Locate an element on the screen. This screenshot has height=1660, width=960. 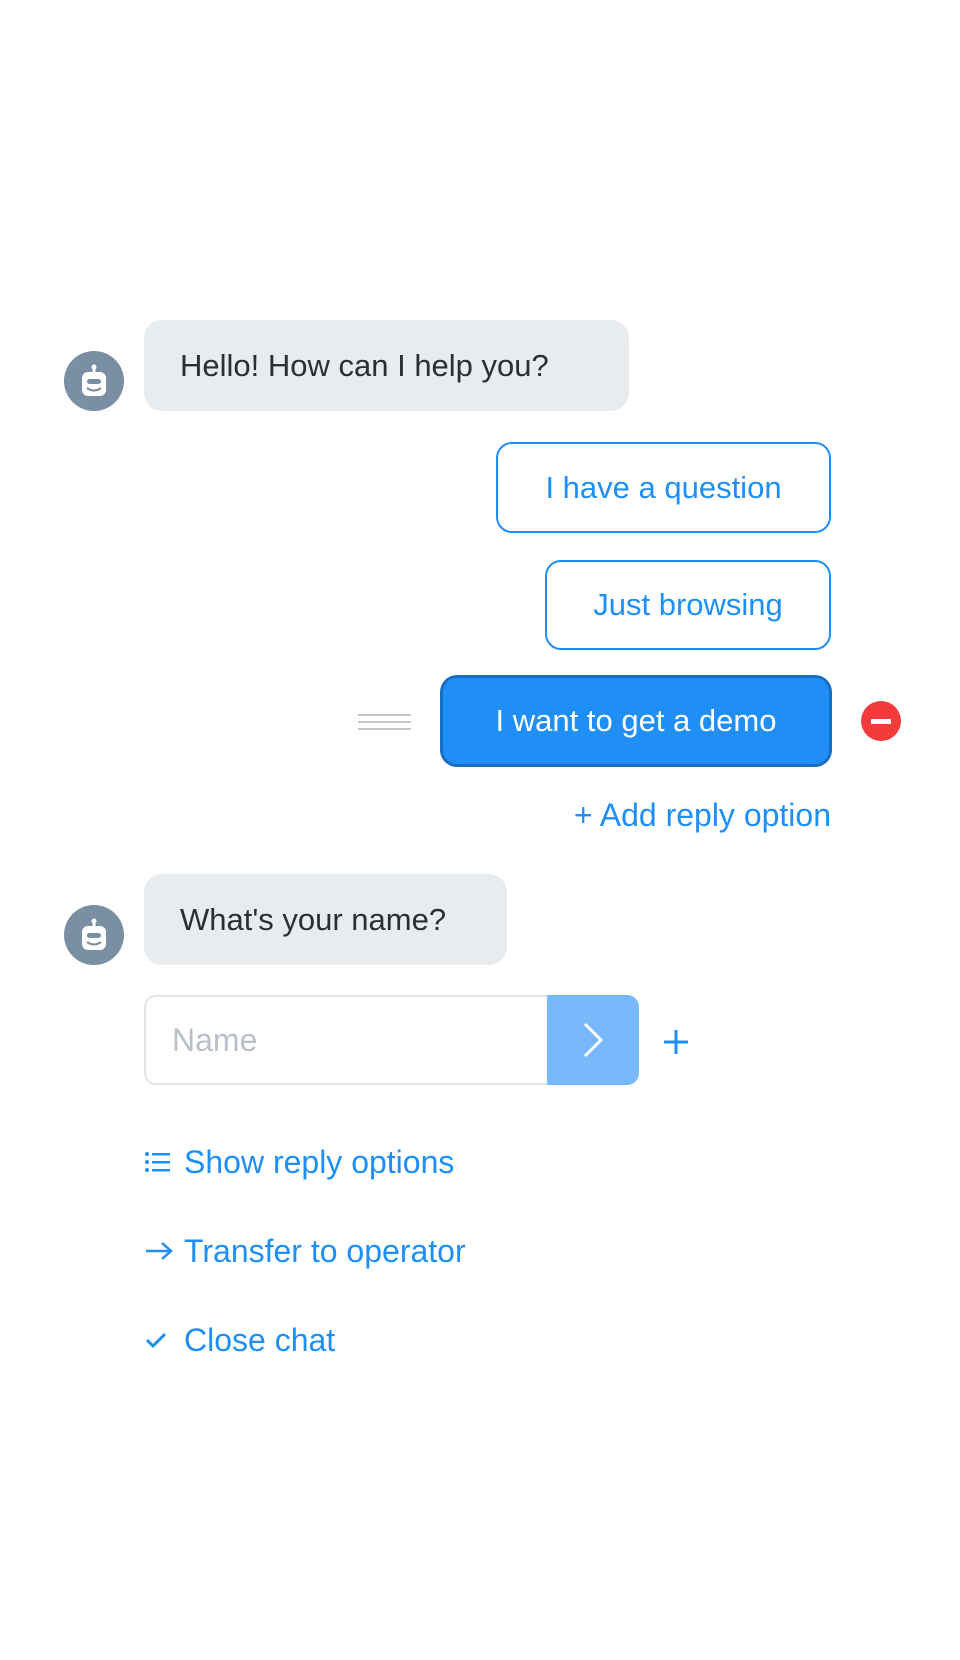
bot-message-bubble: What's your name? is located at coordinates (325, 919).